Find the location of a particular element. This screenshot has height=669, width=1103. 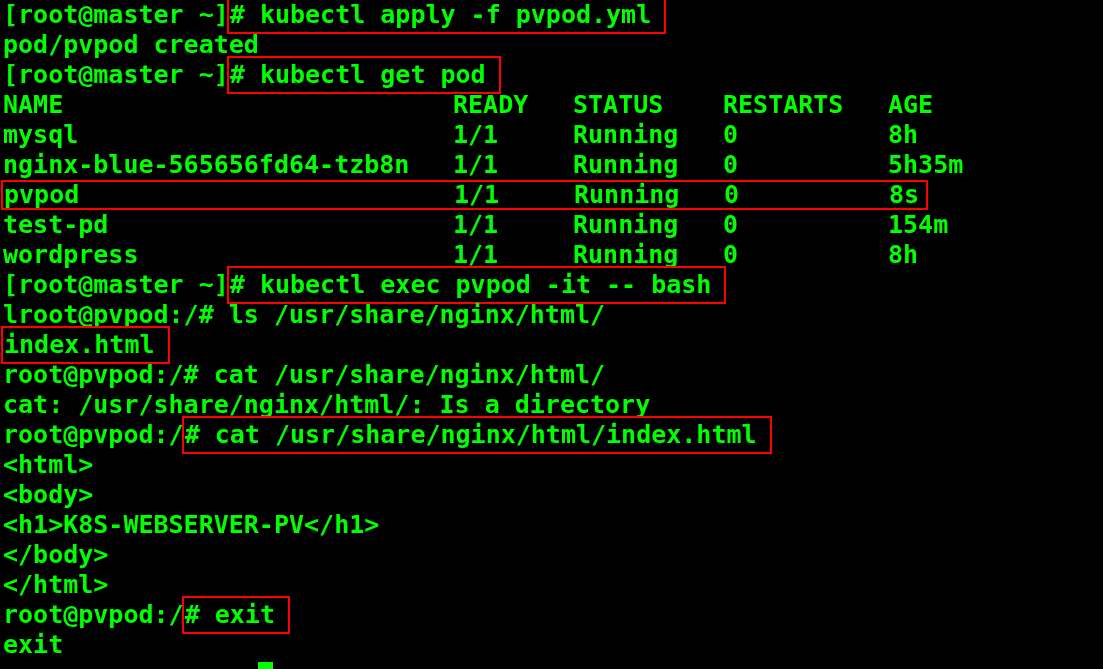

terminal-text: </html> is located at coordinates (56, 585).